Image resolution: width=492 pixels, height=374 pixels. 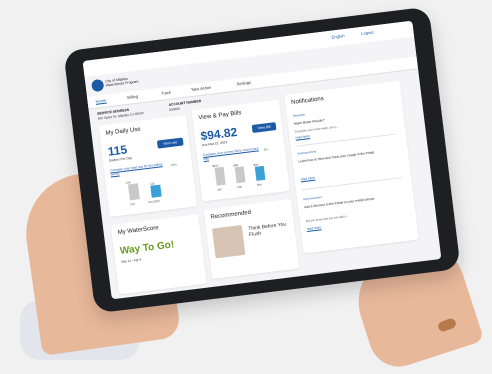 What do you see at coordinates (307, 152) in the screenshot?
I see `notif-2-tag: Announcement` at bounding box center [307, 152].